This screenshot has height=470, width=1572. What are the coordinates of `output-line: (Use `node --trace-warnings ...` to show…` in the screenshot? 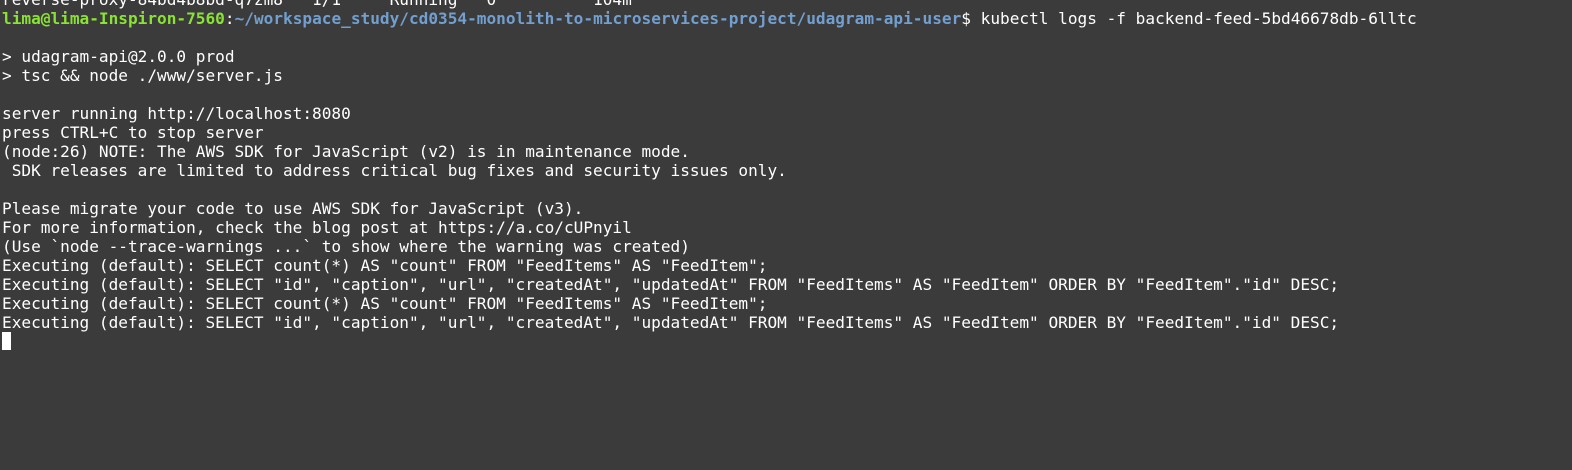 It's located at (346, 246).